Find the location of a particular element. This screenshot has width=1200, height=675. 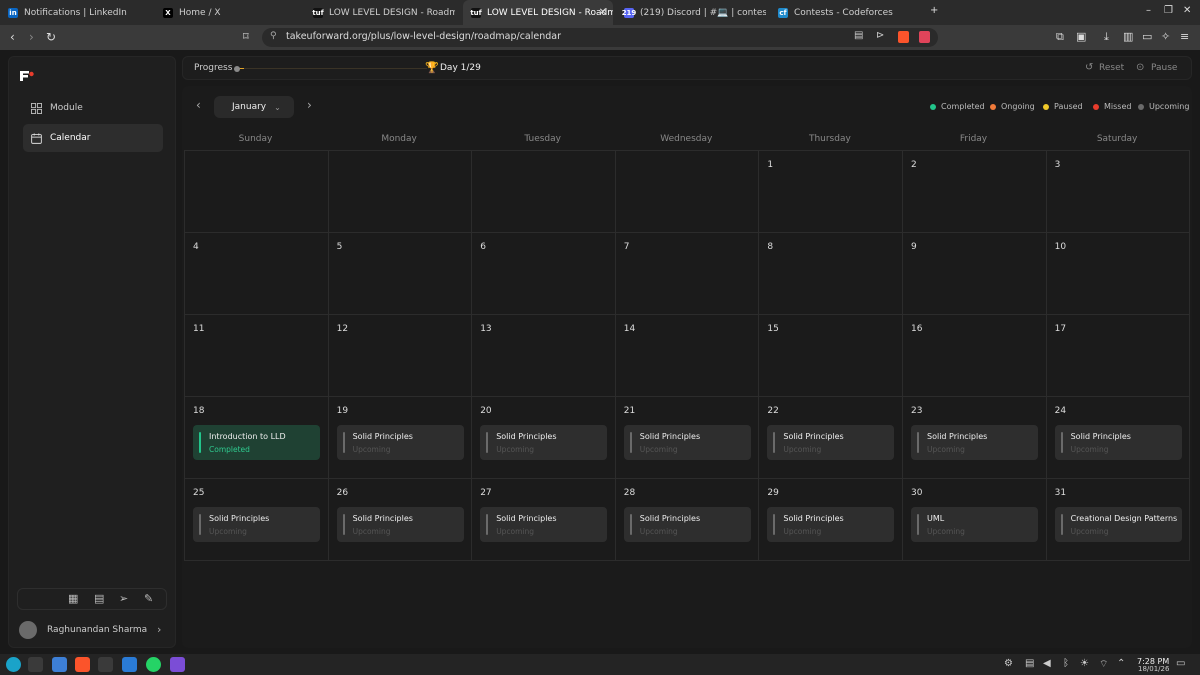

clipboard-icon: ▤ is located at coordinates (1029, 663).